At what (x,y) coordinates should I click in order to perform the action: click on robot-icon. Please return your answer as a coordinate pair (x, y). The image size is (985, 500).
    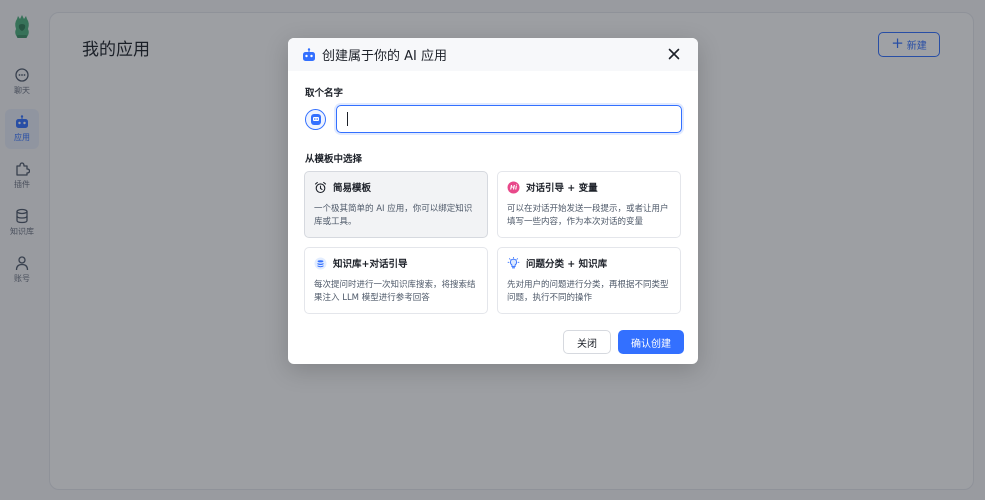
    Looking at the image, I should click on (309, 54).